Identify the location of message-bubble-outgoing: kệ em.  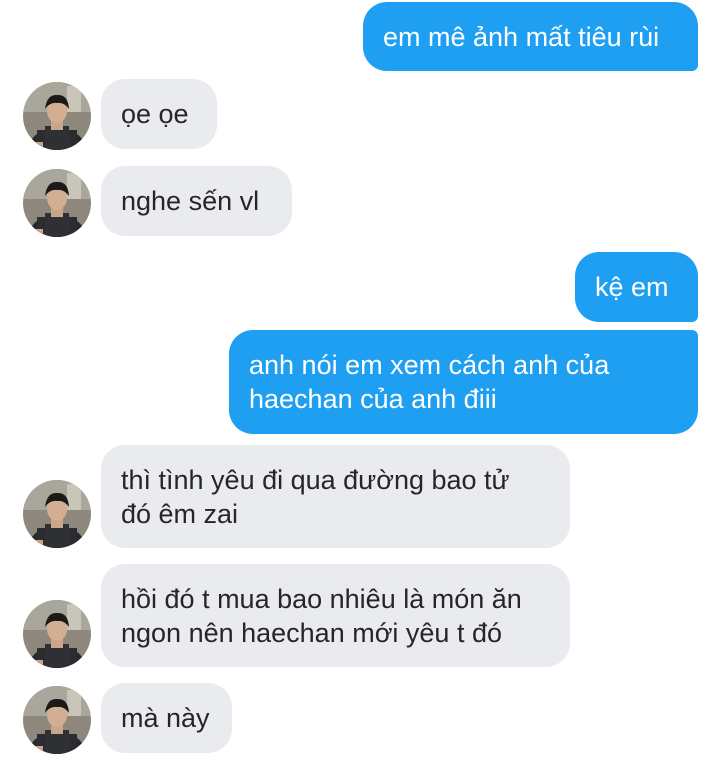
(636, 287).